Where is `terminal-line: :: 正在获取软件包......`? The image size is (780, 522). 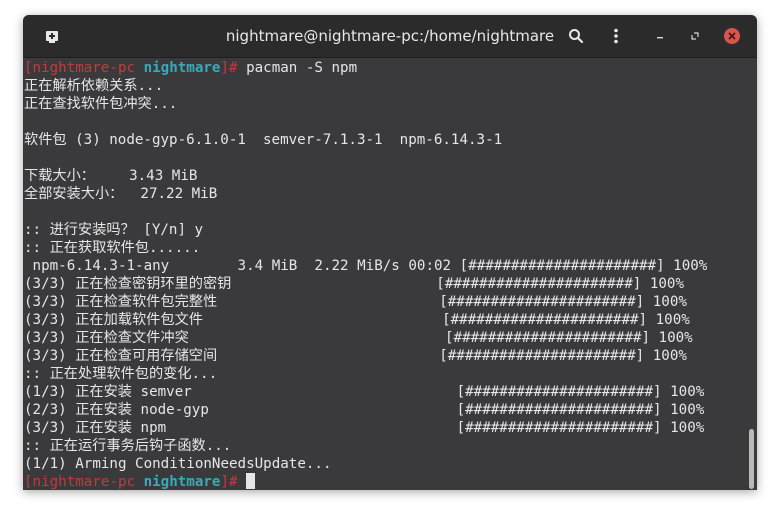
terminal-line: :: 正在获取软件包...... is located at coordinates (112, 248).